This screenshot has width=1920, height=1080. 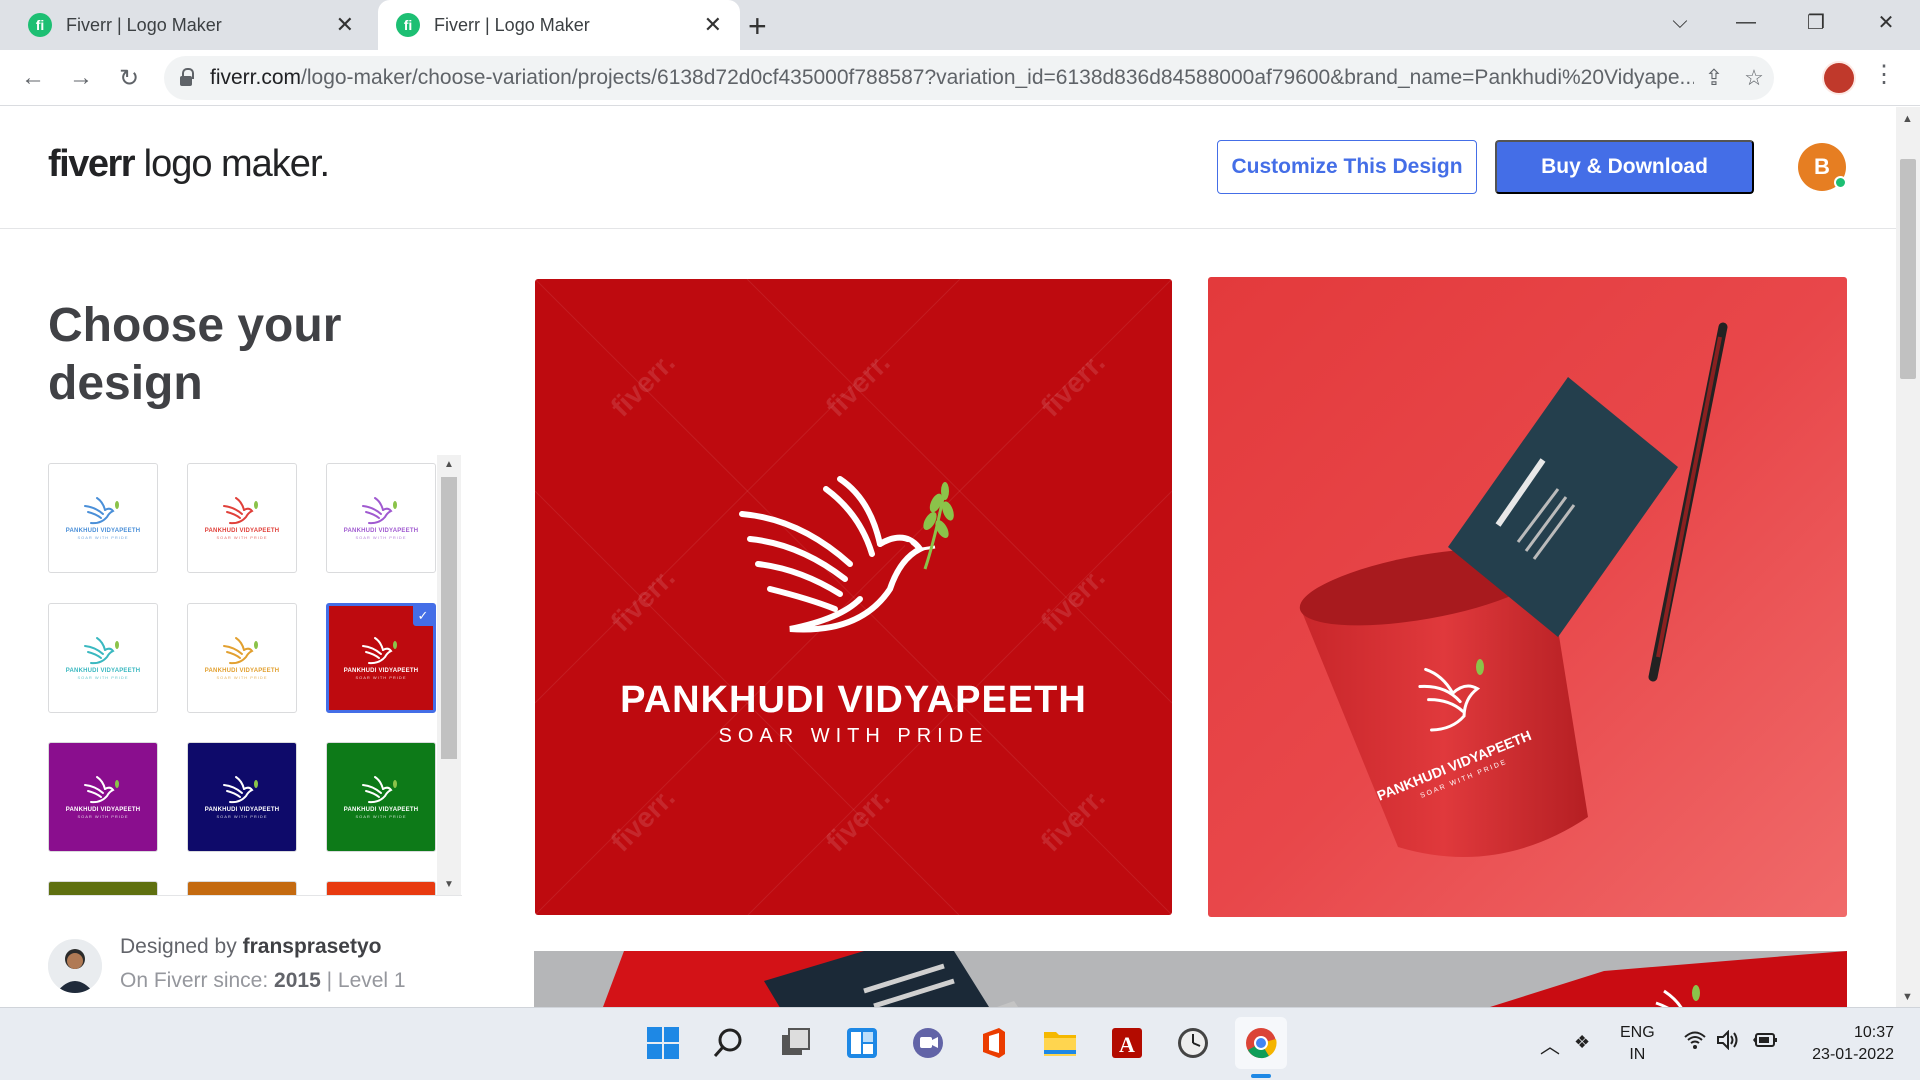 What do you see at coordinates (729, 1043) in the screenshot?
I see `search-icon` at bounding box center [729, 1043].